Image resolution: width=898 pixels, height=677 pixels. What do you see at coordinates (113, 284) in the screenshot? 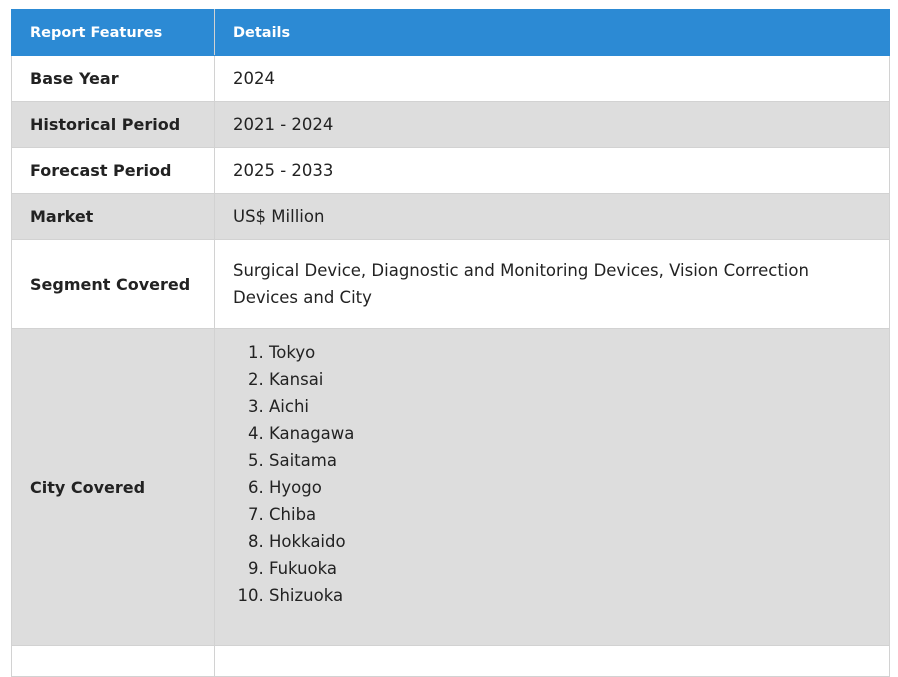
I see `feature-label: Segment Covered` at bounding box center [113, 284].